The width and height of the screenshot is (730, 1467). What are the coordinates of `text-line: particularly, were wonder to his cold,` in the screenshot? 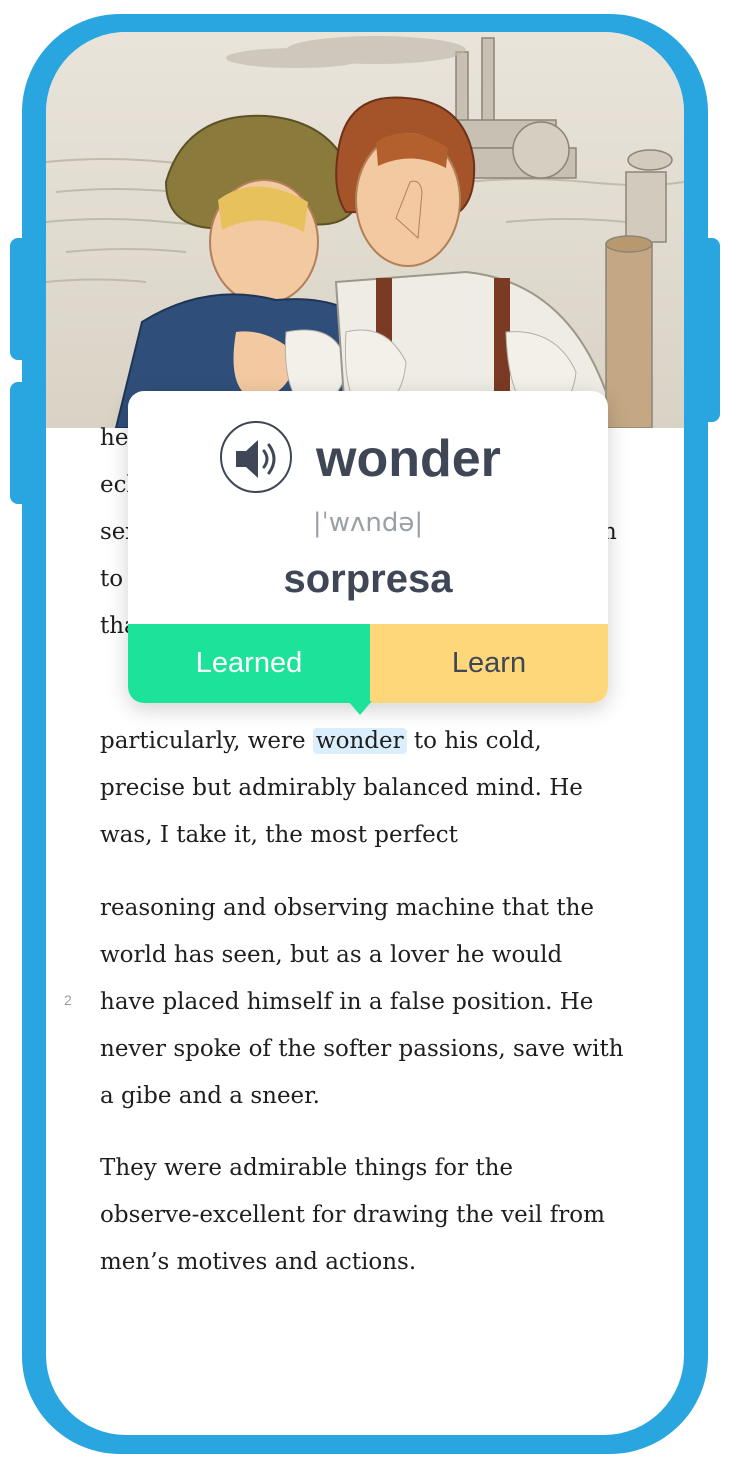 It's located at (370, 741).